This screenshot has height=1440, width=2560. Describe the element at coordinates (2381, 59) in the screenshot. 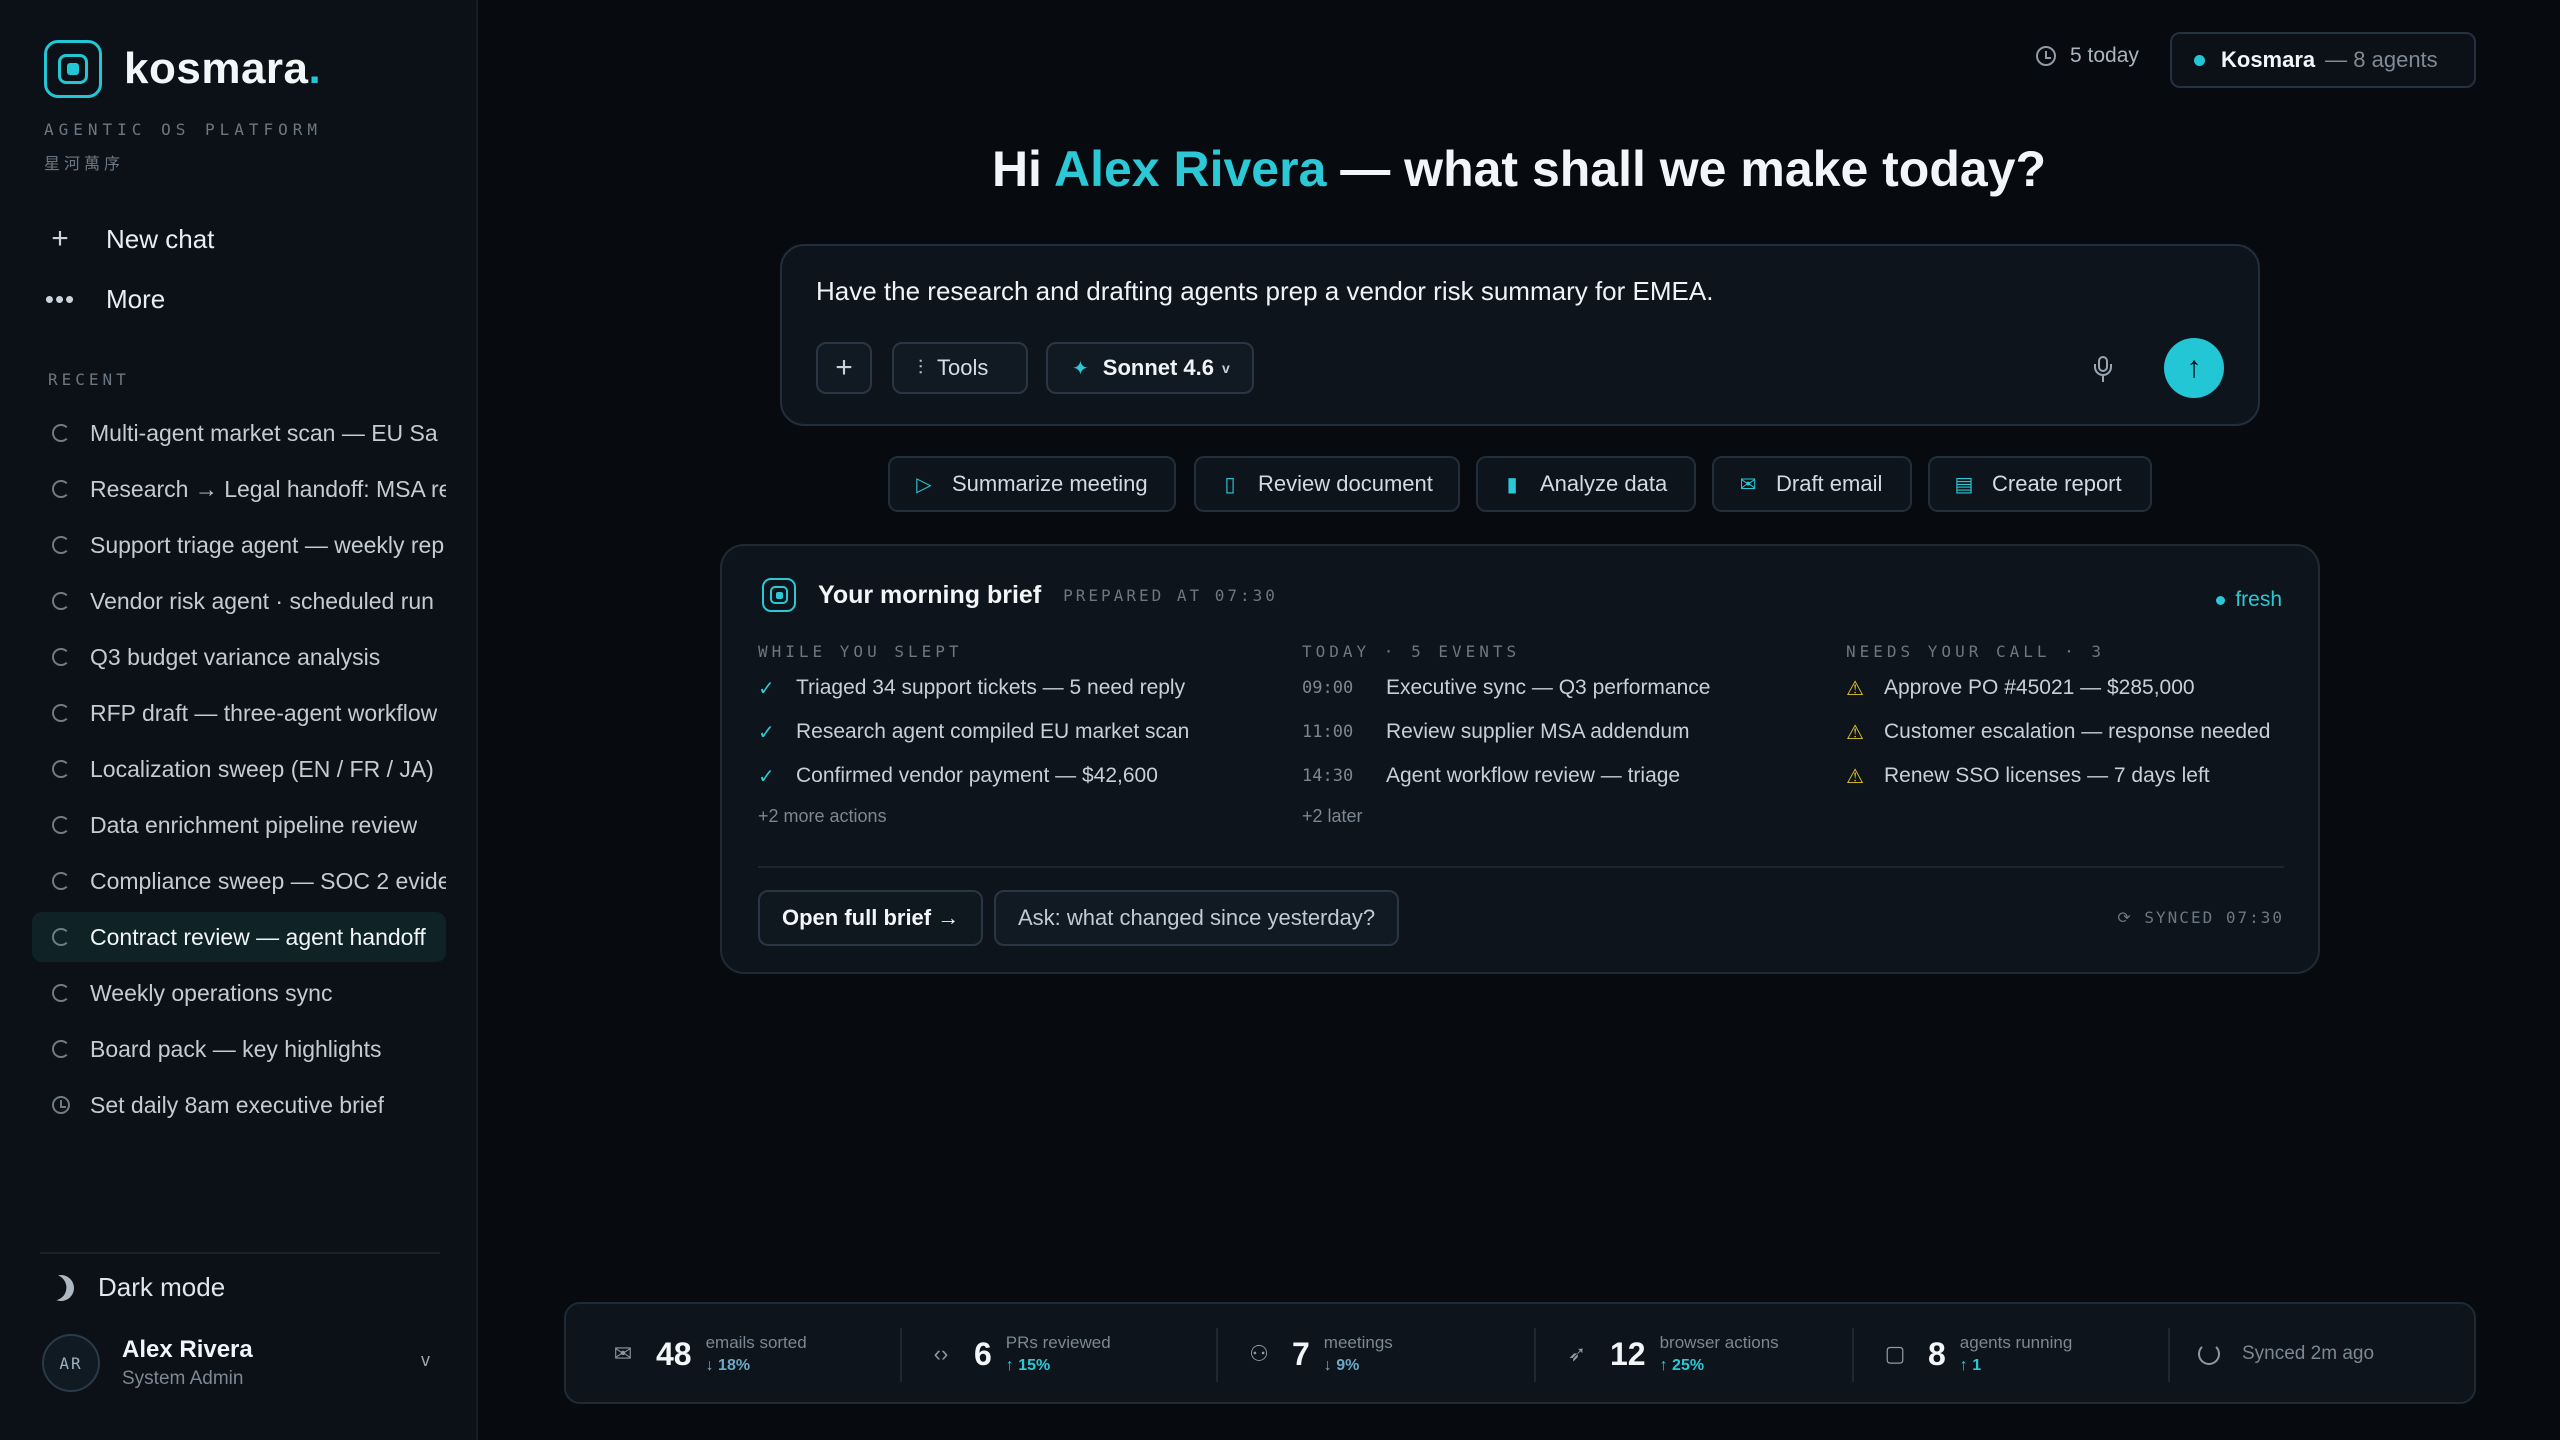

I see `agent-count: — 8 agents` at that location.